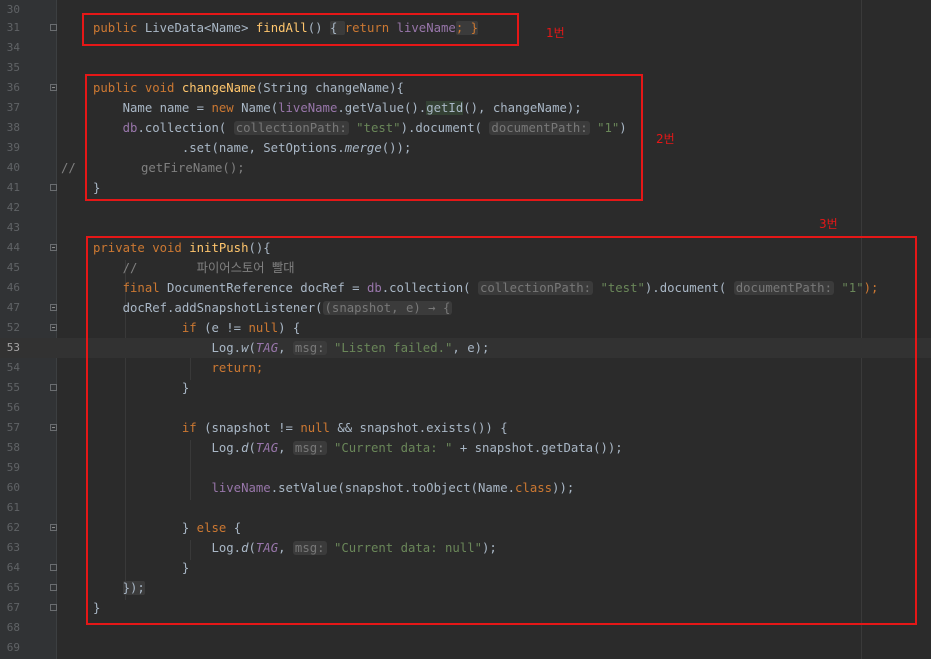 This screenshot has width=931, height=659. I want to click on line-number: 65, so click(13, 587).